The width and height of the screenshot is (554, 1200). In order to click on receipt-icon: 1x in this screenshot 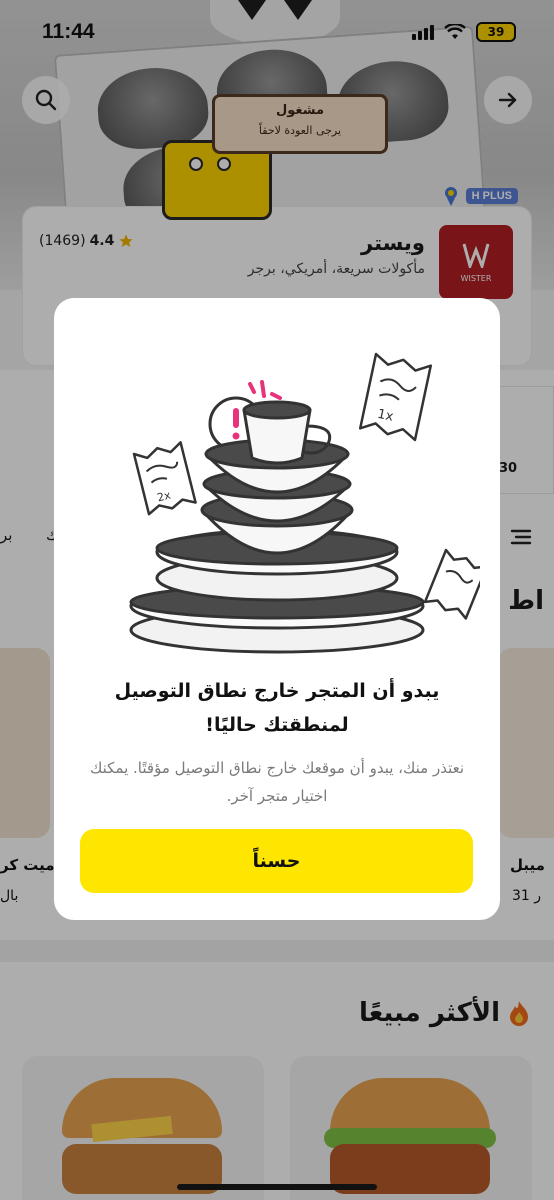, I will do `click(395, 397)`.